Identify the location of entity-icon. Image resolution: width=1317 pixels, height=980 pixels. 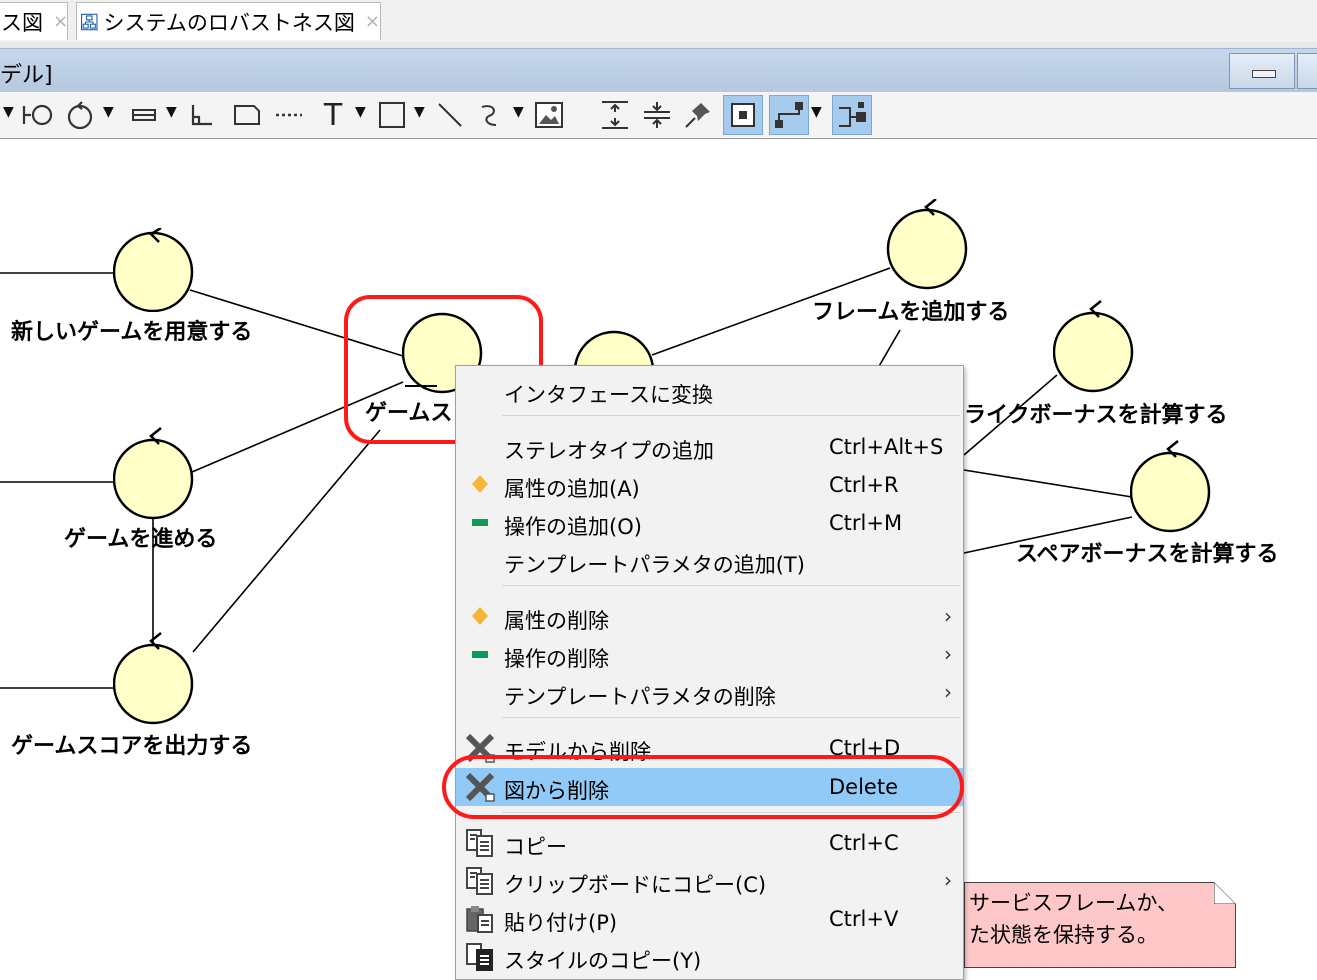
(144, 115).